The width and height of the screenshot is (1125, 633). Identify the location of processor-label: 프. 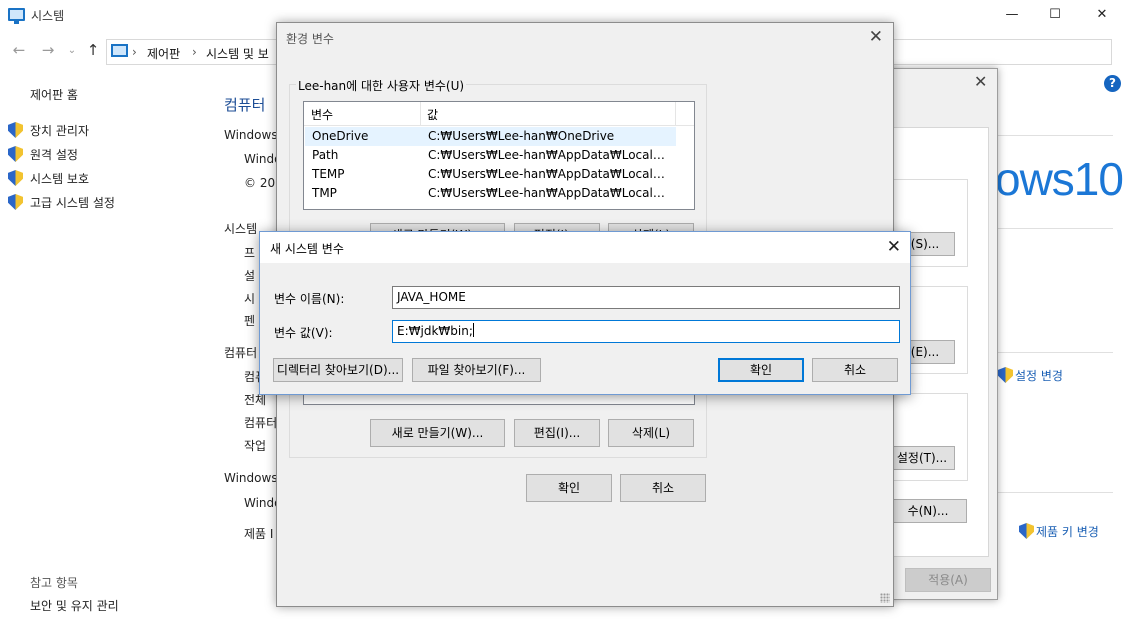
(250, 253).